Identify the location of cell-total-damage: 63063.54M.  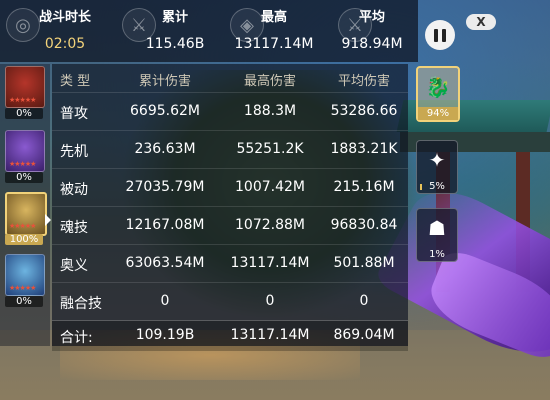
(165, 263).